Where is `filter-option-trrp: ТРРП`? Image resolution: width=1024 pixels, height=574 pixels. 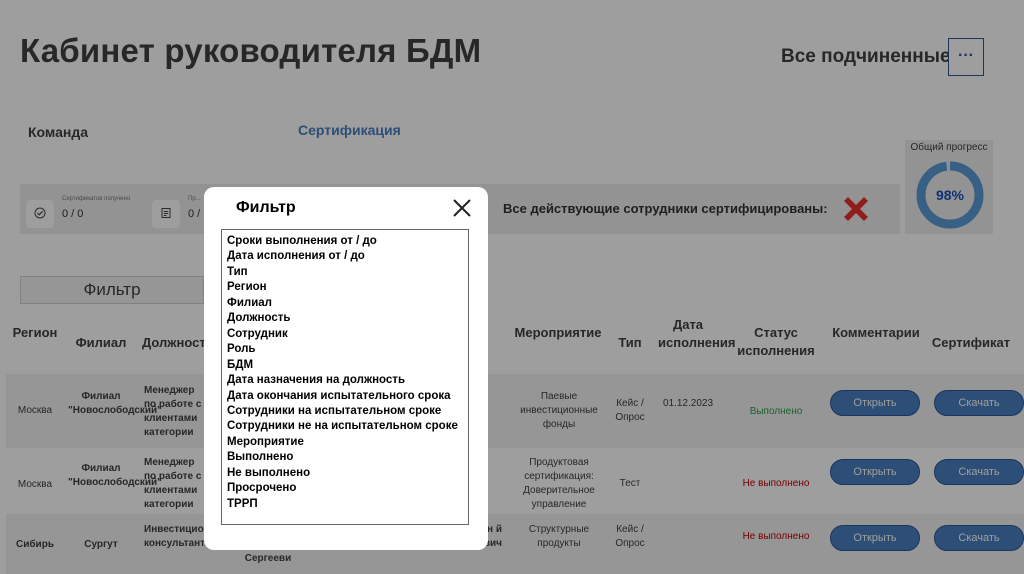
filter-option-trrp: ТРРП is located at coordinates (347, 504).